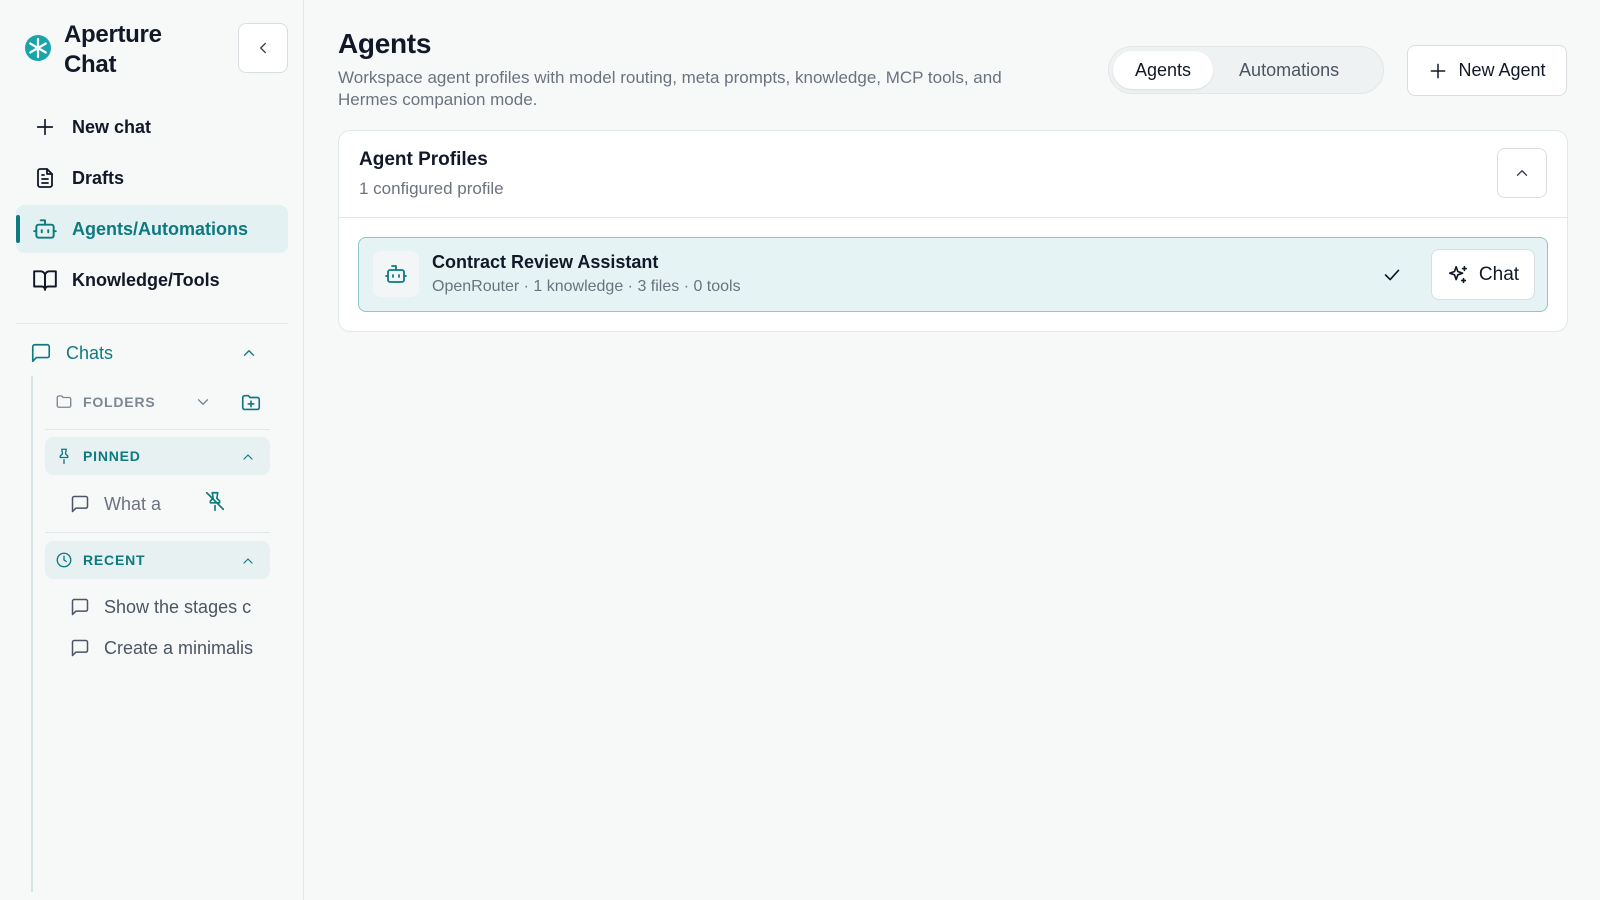 The width and height of the screenshot is (1600, 900). I want to click on agent-chat-button: Chat, so click(1483, 274).